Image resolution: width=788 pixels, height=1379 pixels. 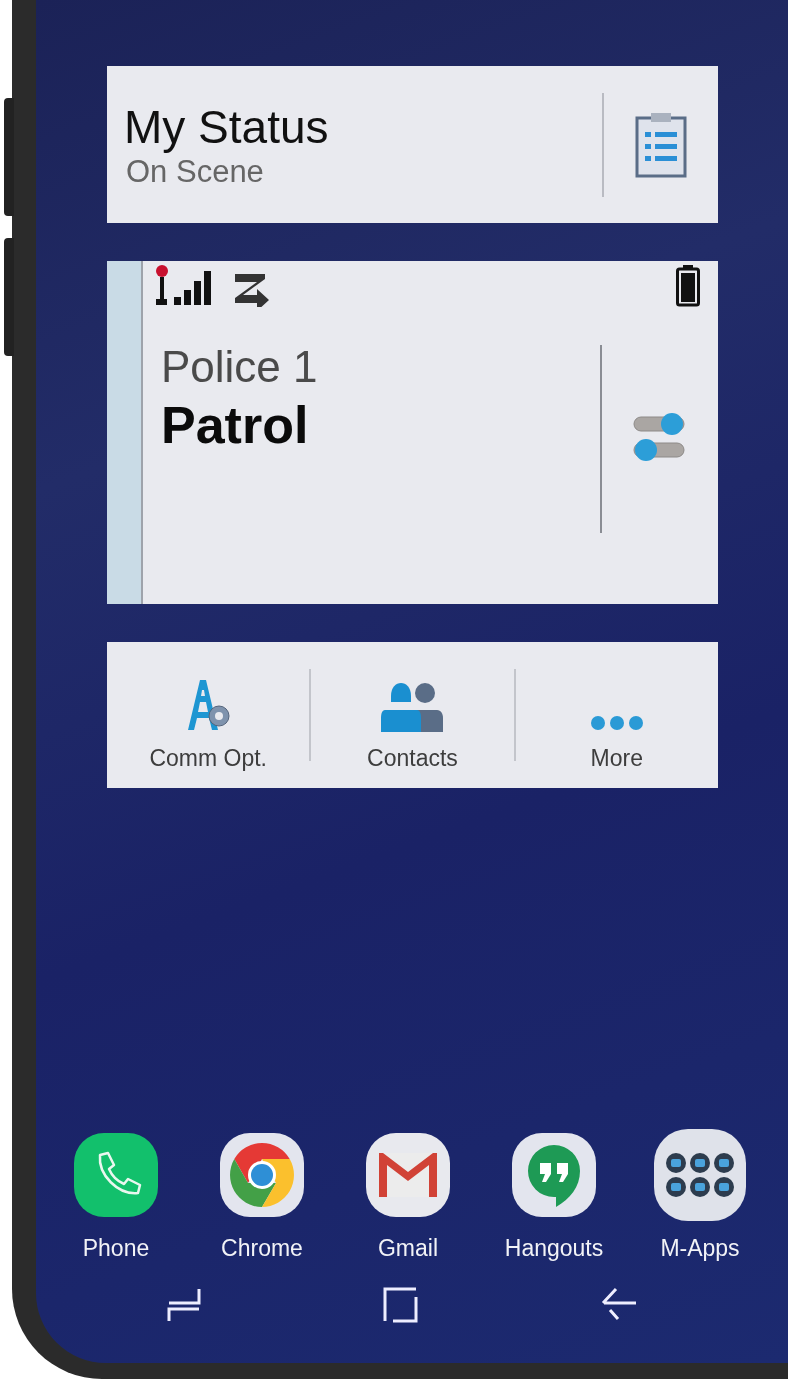 What do you see at coordinates (618, 1305) in the screenshot?
I see `back-icon` at bounding box center [618, 1305].